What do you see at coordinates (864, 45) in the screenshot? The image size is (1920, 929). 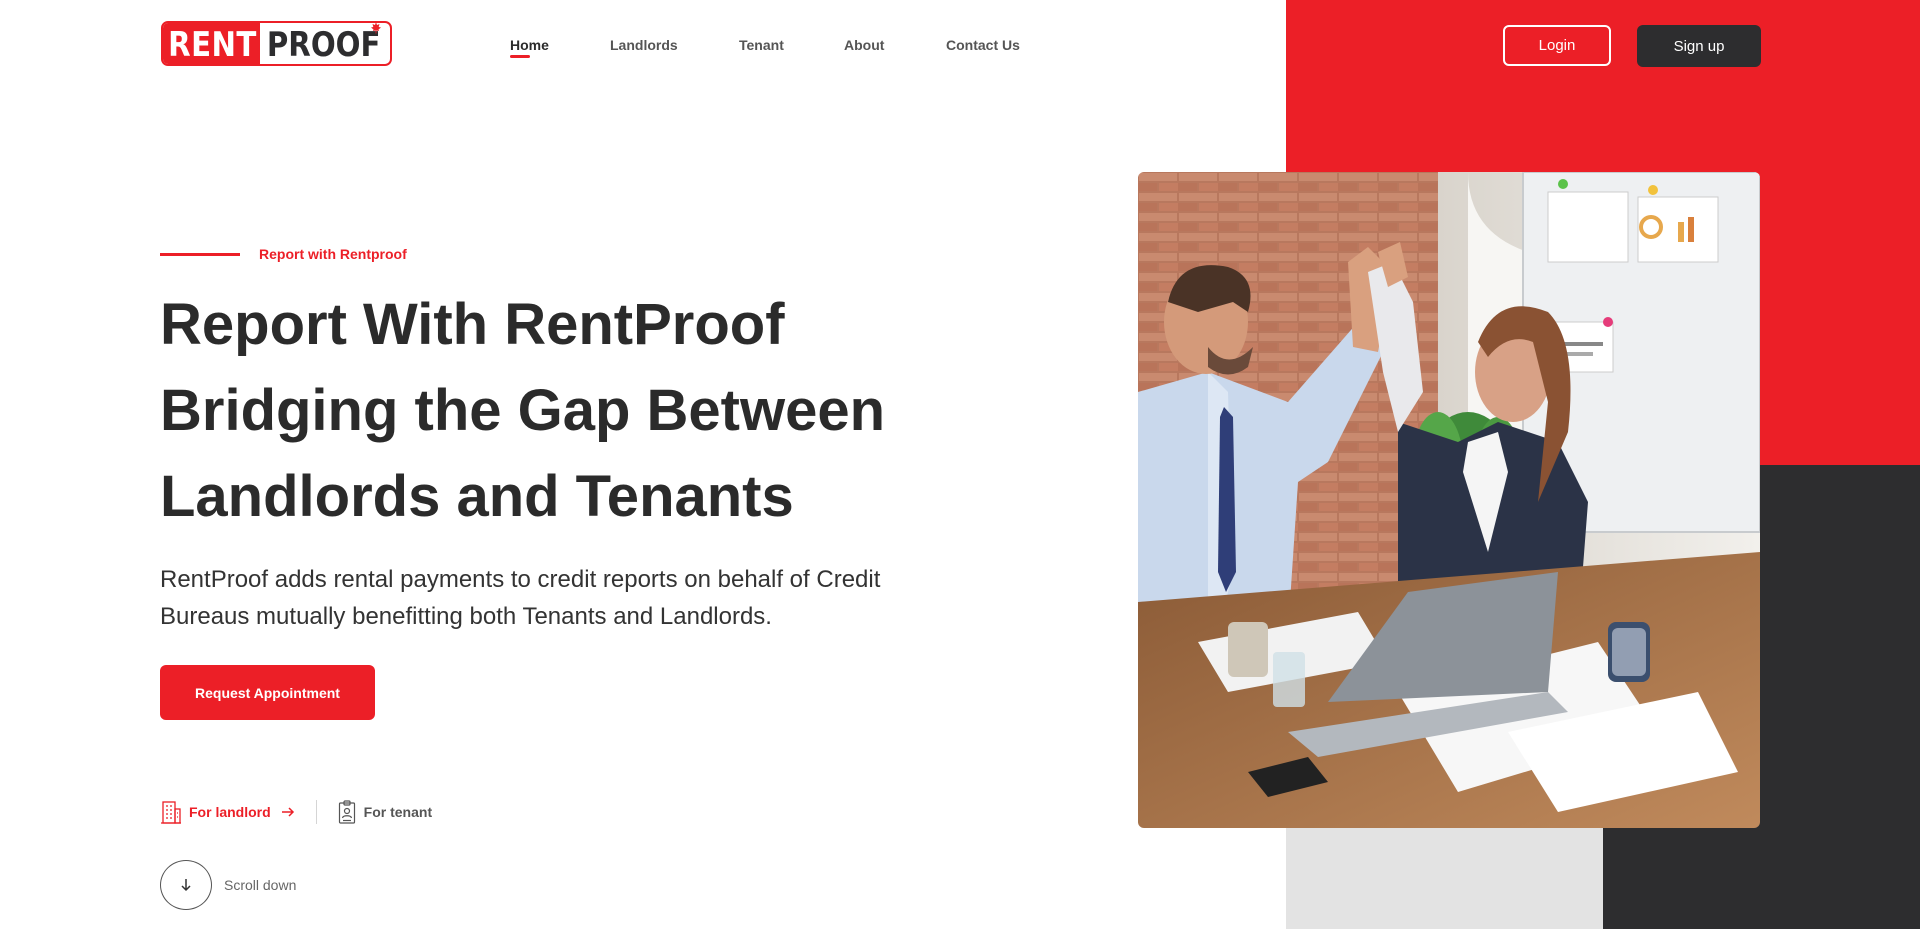 I see `nav-about: About` at bounding box center [864, 45].